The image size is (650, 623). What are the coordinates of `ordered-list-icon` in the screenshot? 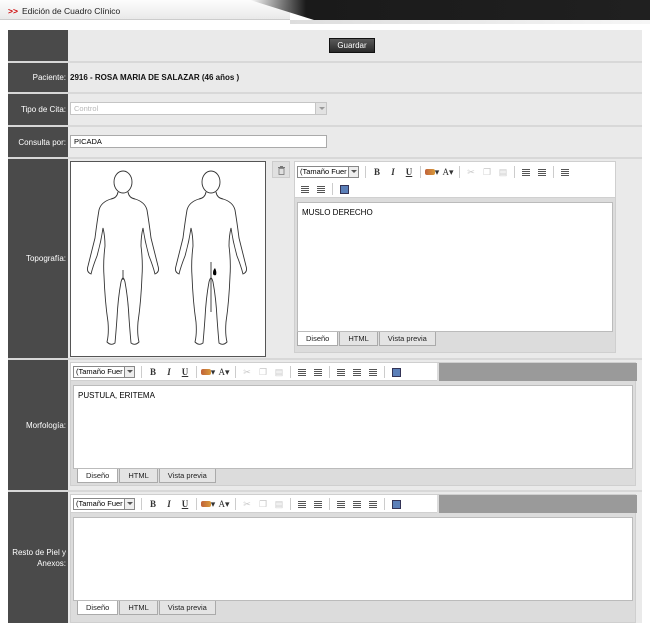 It's located at (302, 504).